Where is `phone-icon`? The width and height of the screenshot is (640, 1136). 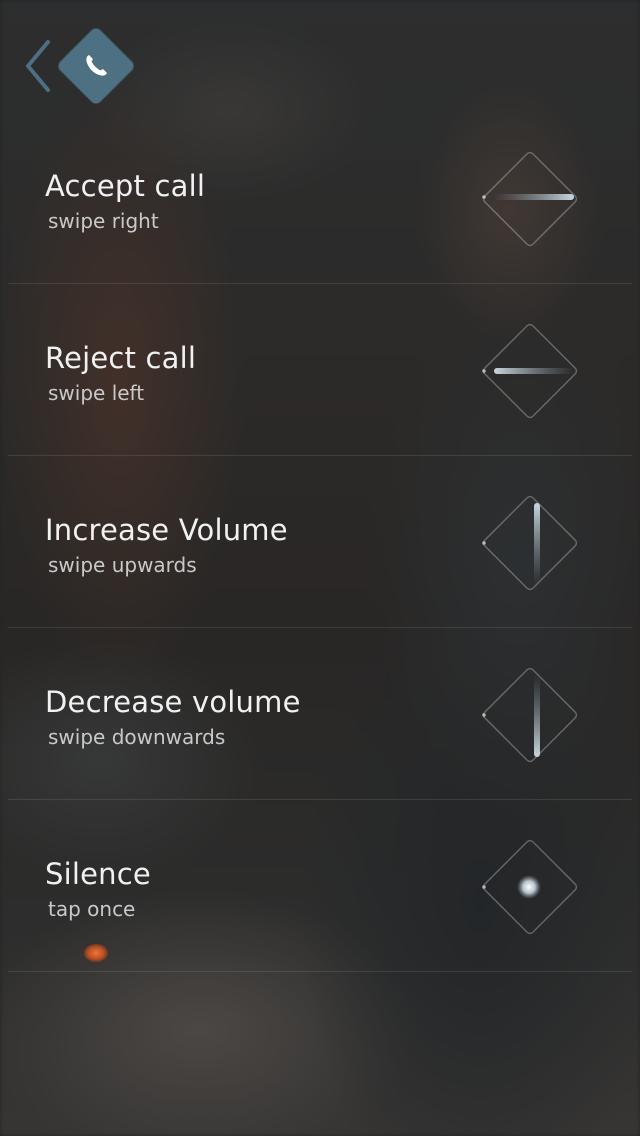
phone-icon is located at coordinates (96, 66).